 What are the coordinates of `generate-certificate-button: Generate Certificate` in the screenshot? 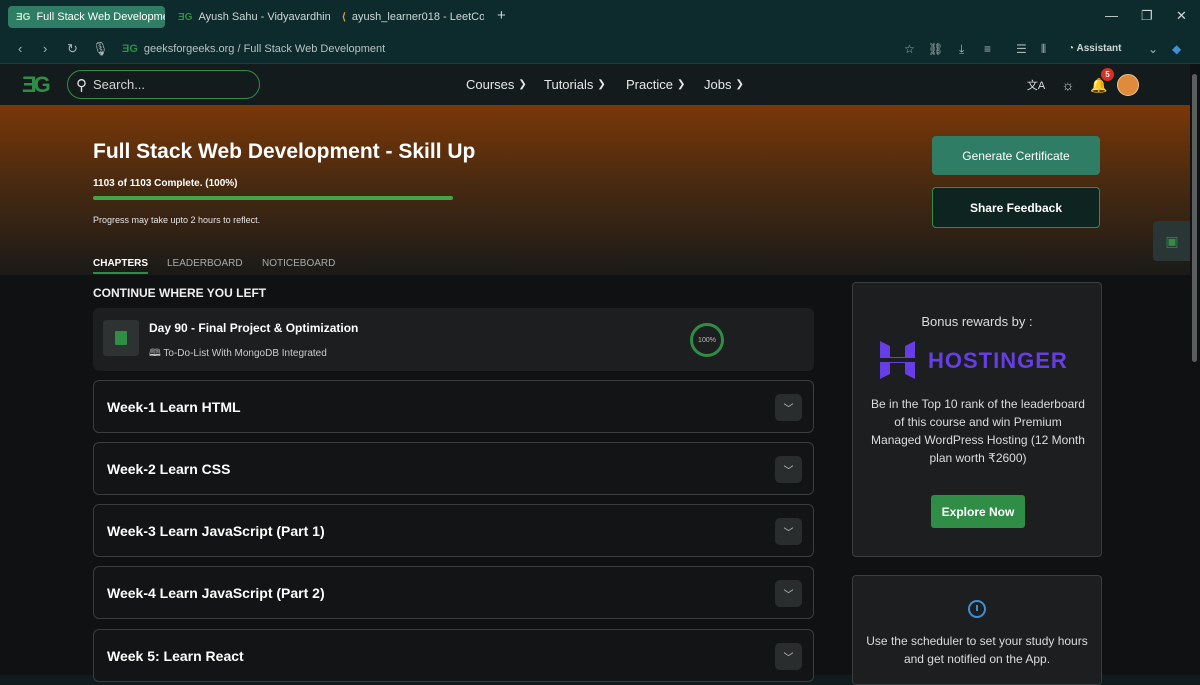 It's located at (1016, 155).